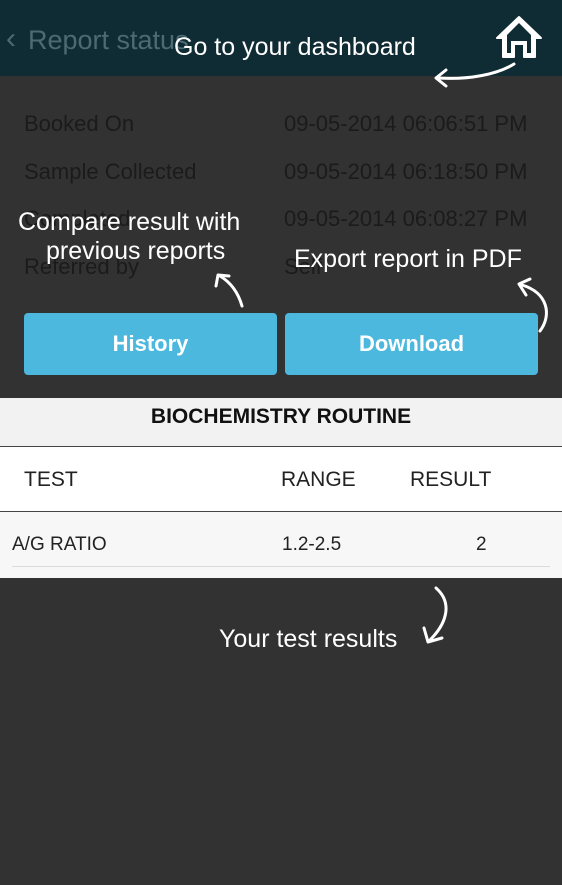 This screenshot has width=562, height=885. Describe the element at coordinates (136, 251) in the screenshot. I see `compare-hint-line2: previous reports` at that location.